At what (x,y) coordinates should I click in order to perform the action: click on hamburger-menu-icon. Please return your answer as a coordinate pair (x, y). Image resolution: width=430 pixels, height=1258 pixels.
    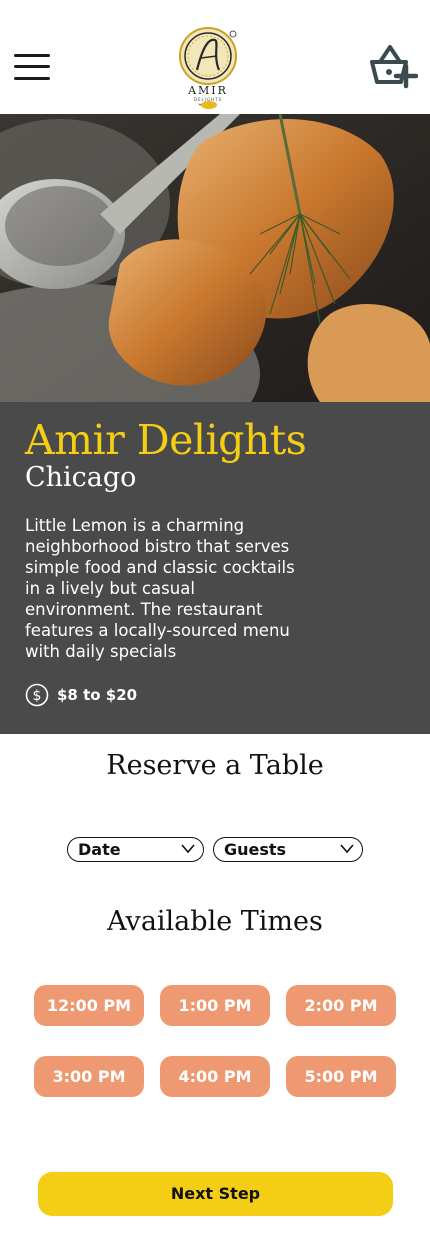
    Looking at the image, I should click on (33, 67).